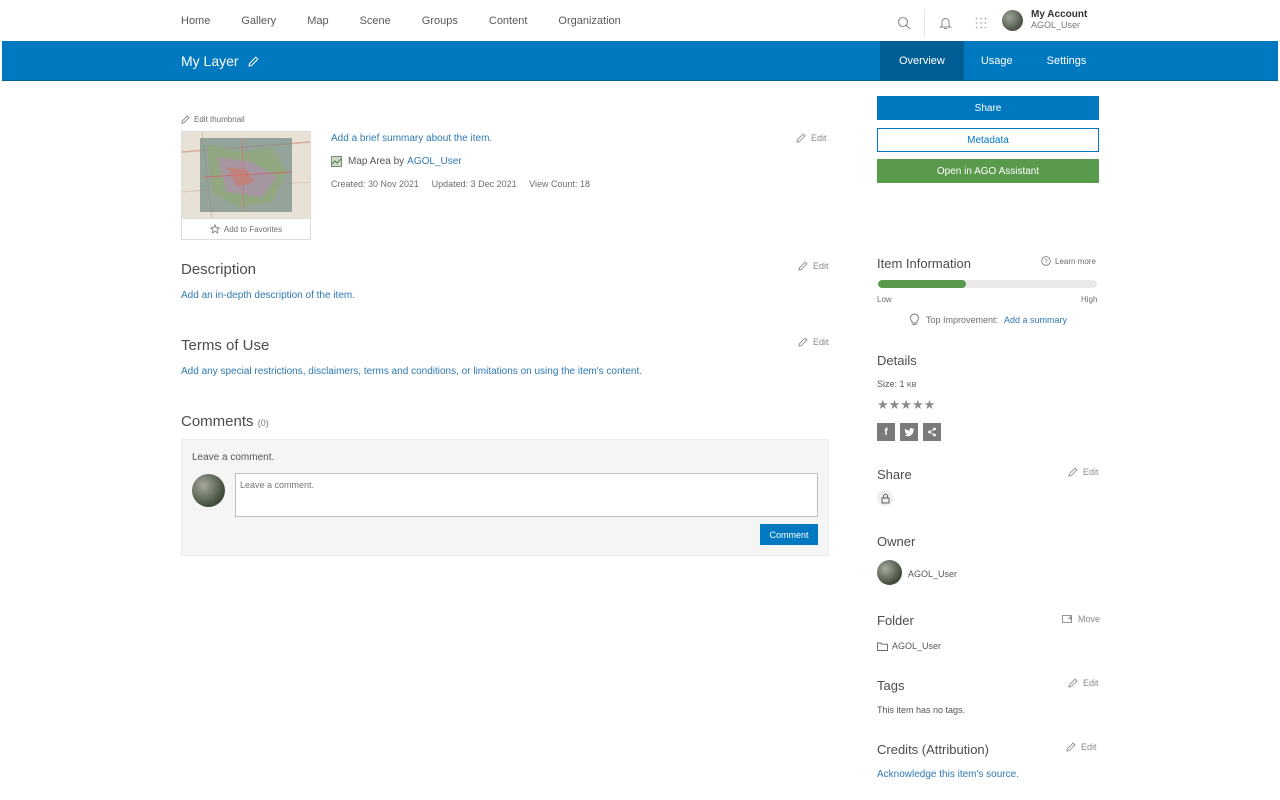 This screenshot has height=800, width=1280. Describe the element at coordinates (268, 295) in the screenshot. I see `add-description-link: Add an in-depth description of the item.` at that location.